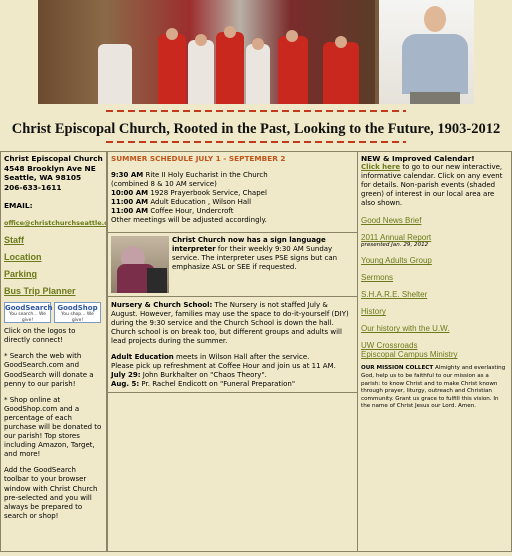  What do you see at coordinates (198, 158) in the screenshot?
I see `schedule-title: SUMMER SCHEDULE JULY 1 - SEPTEMBER 2` at bounding box center [198, 158].